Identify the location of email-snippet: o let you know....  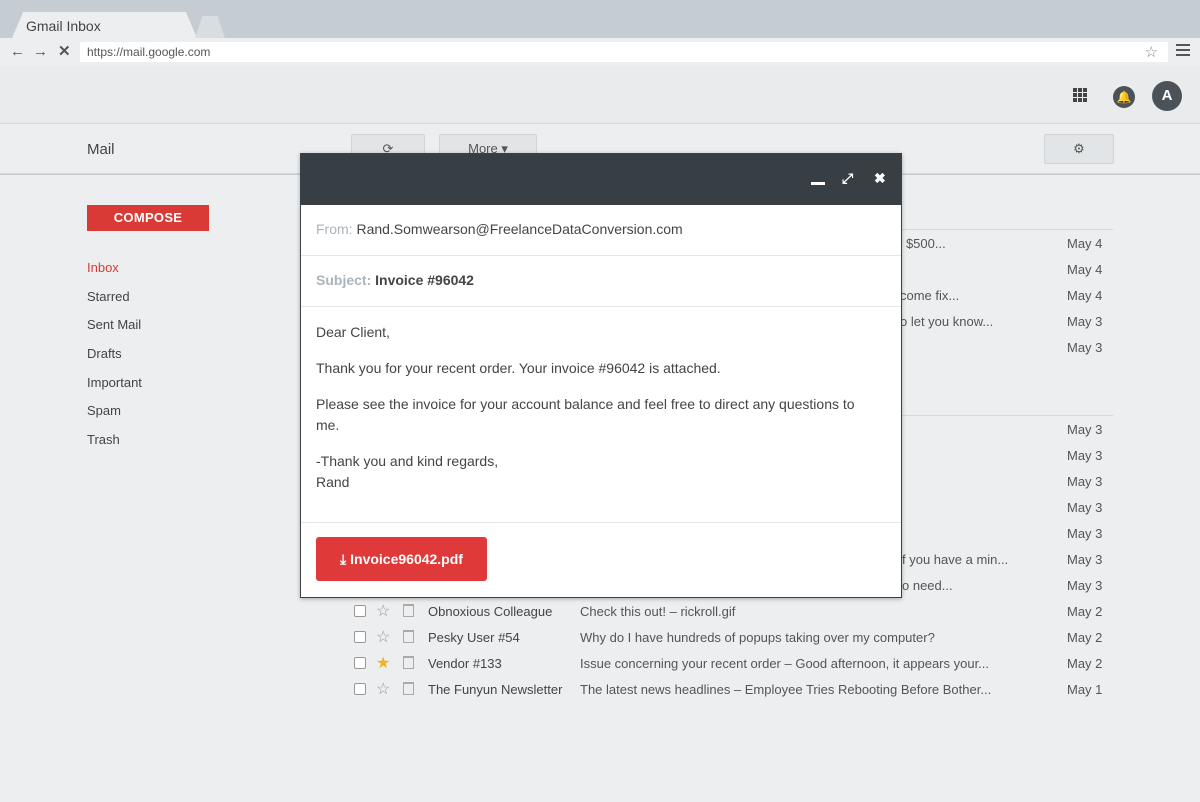
(947, 321).